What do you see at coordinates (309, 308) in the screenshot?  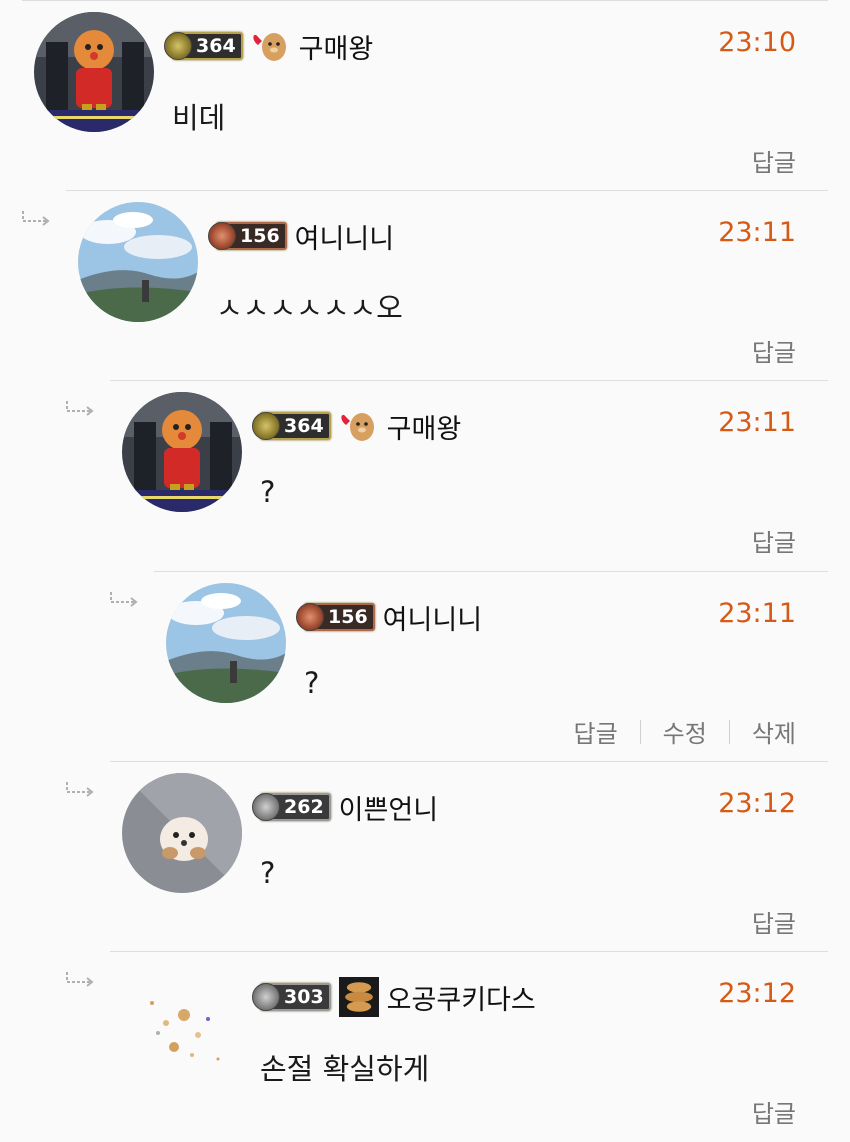 I see `comment-text: ㅅㅅㅅㅅㅅㅅ오` at bounding box center [309, 308].